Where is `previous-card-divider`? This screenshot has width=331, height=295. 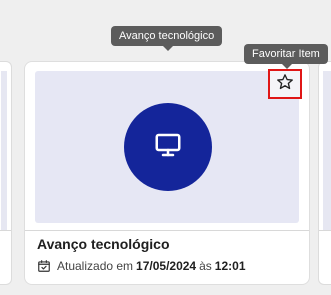
previous-card-divider is located at coordinates (5, 230).